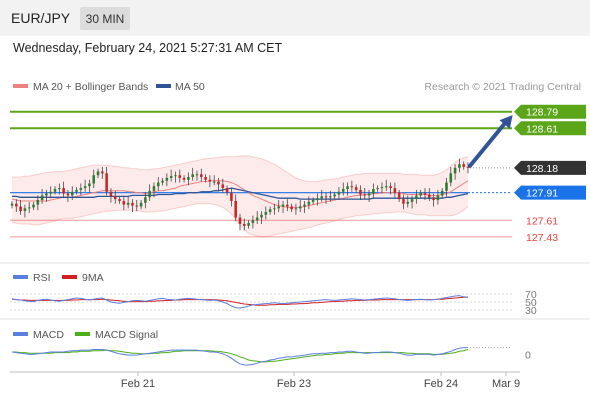 The image size is (590, 400). Describe the element at coordinates (542, 221) in the screenshot. I see `support-level-label: 127.61` at that location.